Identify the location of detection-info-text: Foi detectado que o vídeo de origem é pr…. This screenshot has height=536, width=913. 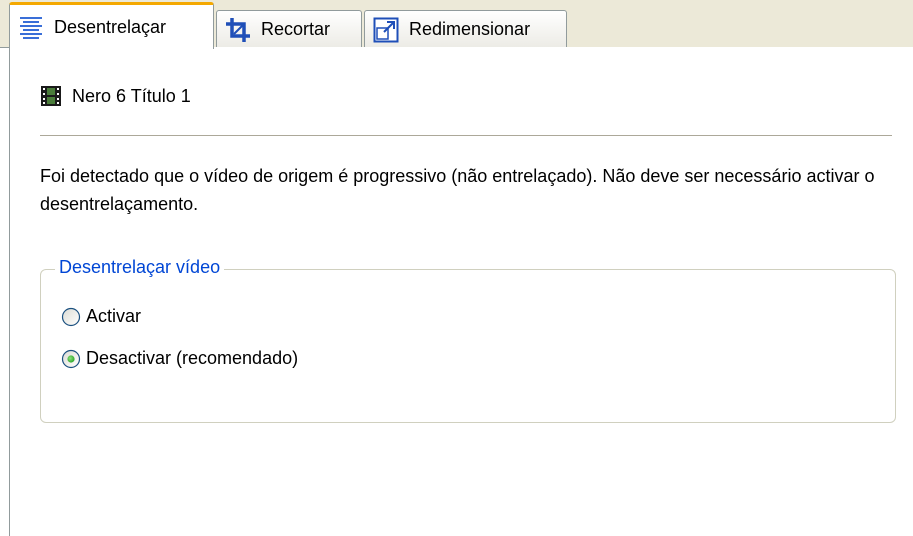
(457, 190).